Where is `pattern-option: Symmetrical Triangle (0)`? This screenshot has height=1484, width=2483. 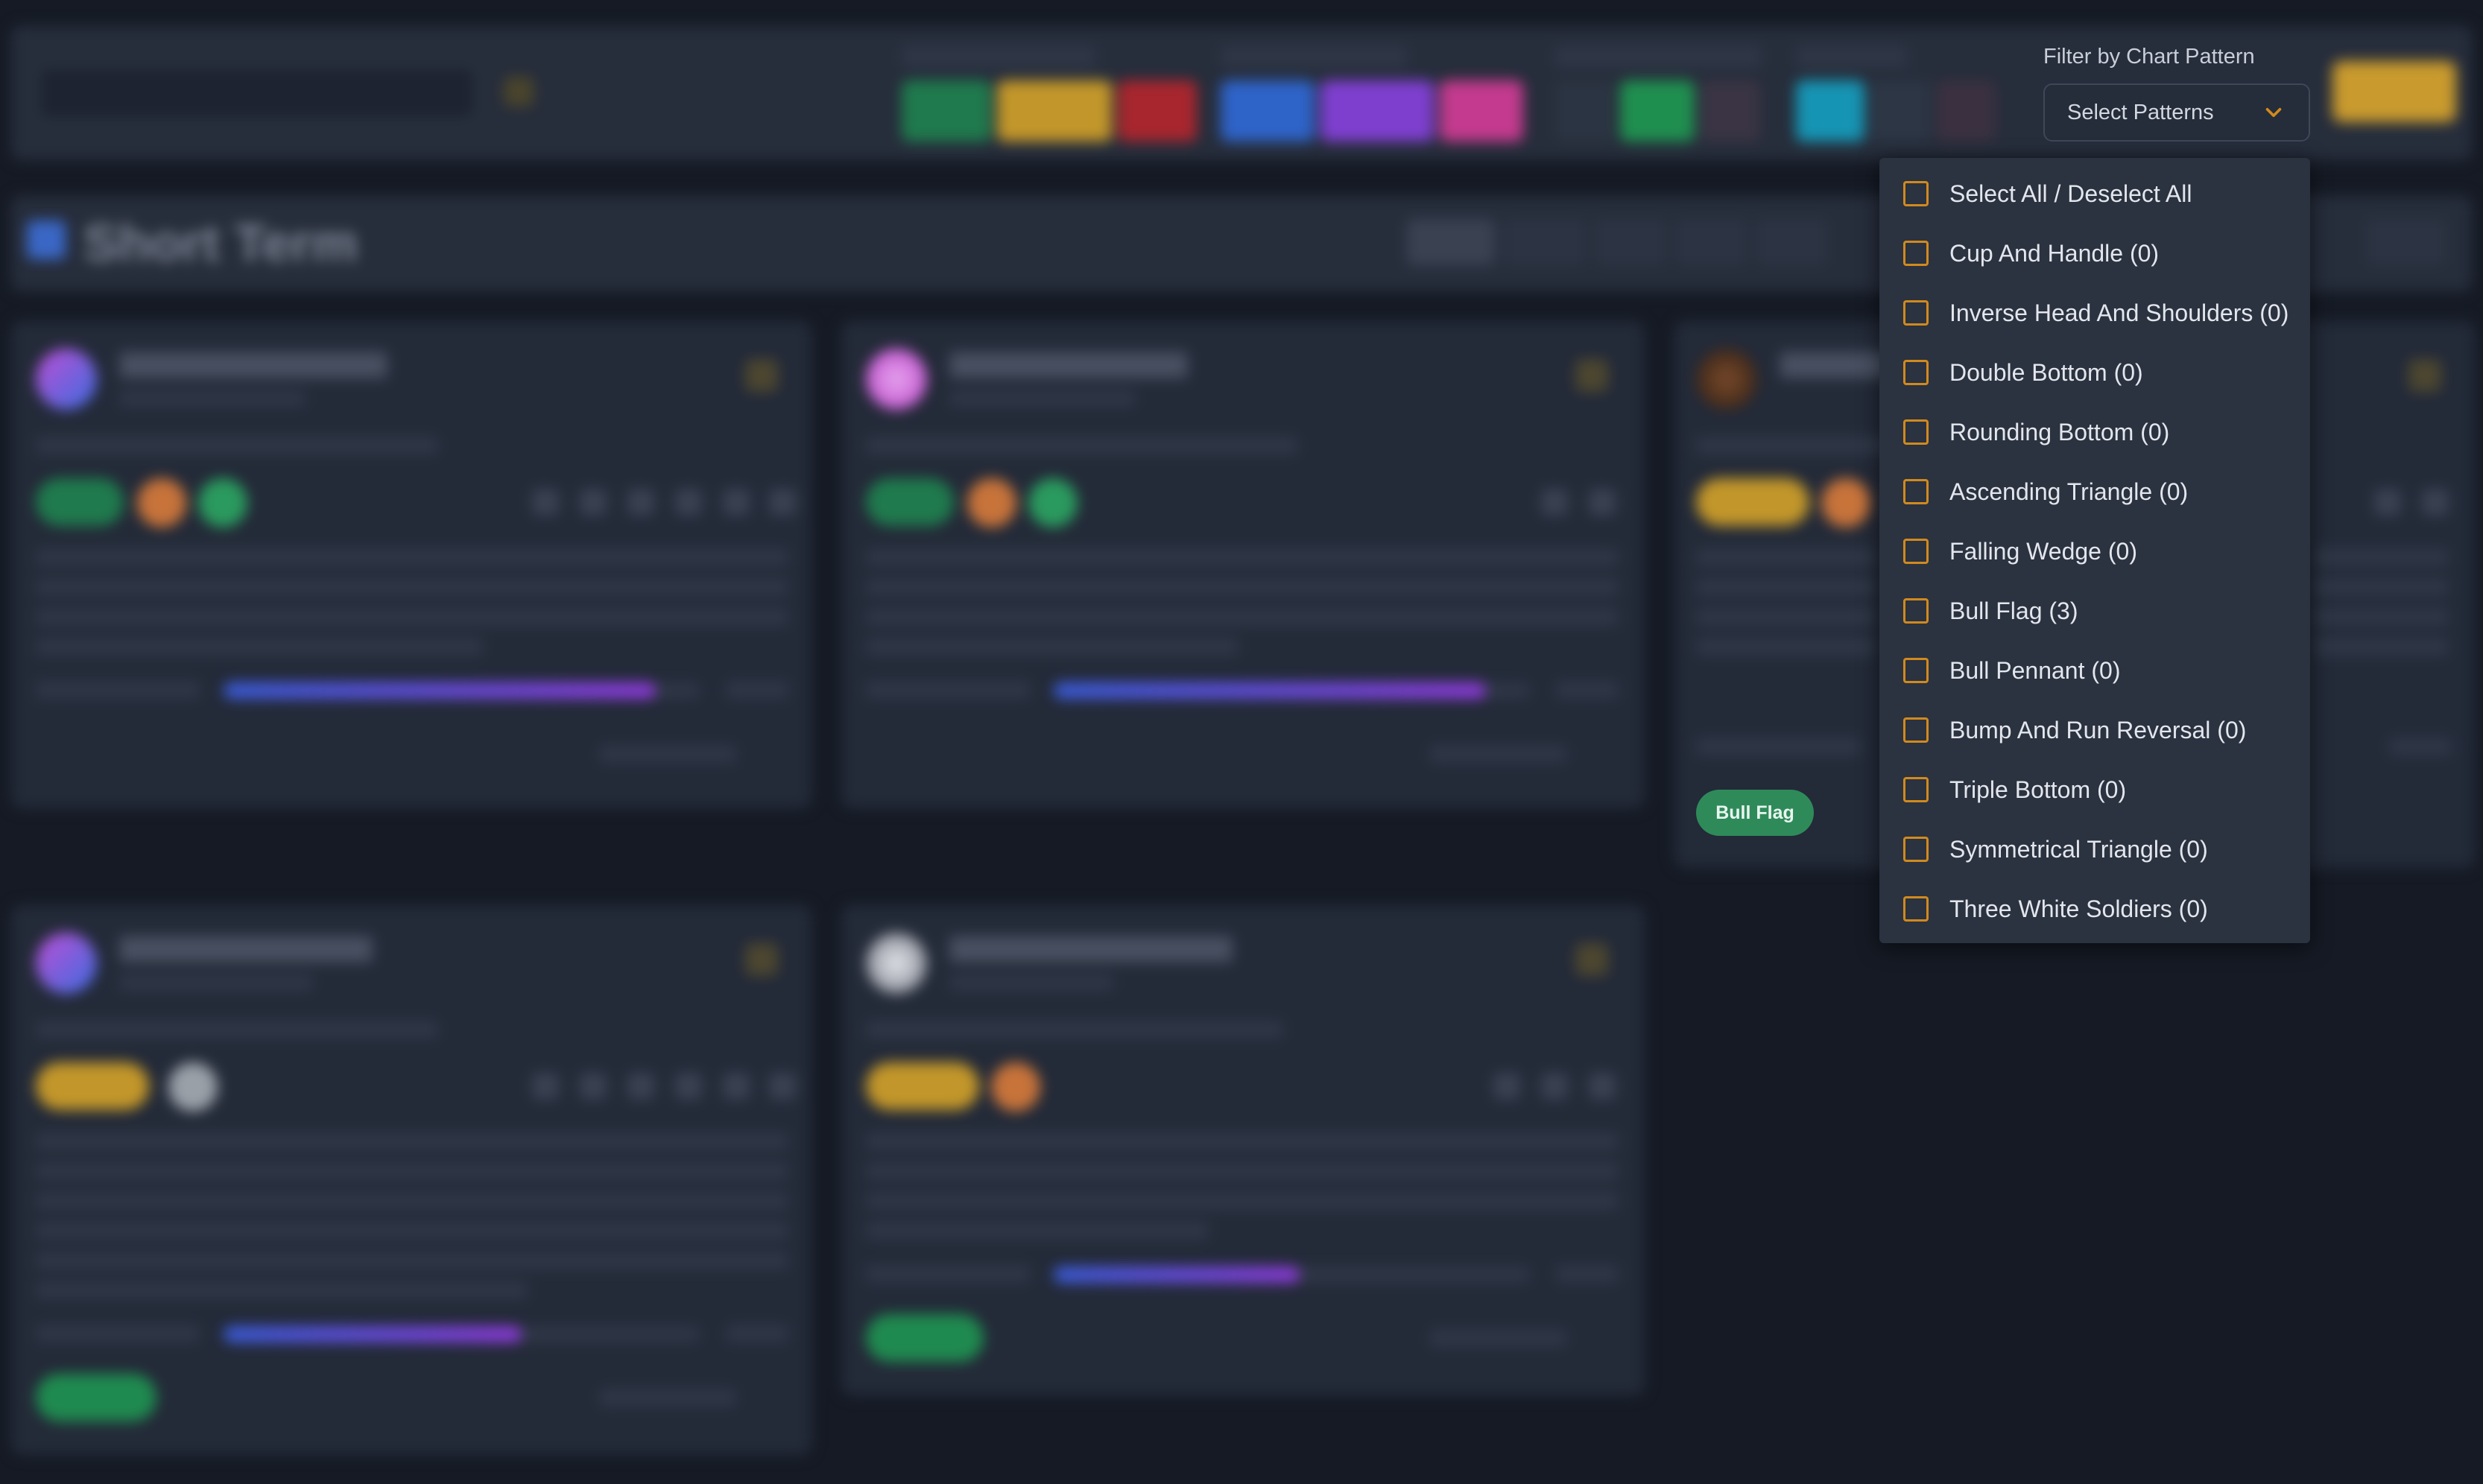
pattern-option: Symmetrical Triangle (0) is located at coordinates (2094, 849).